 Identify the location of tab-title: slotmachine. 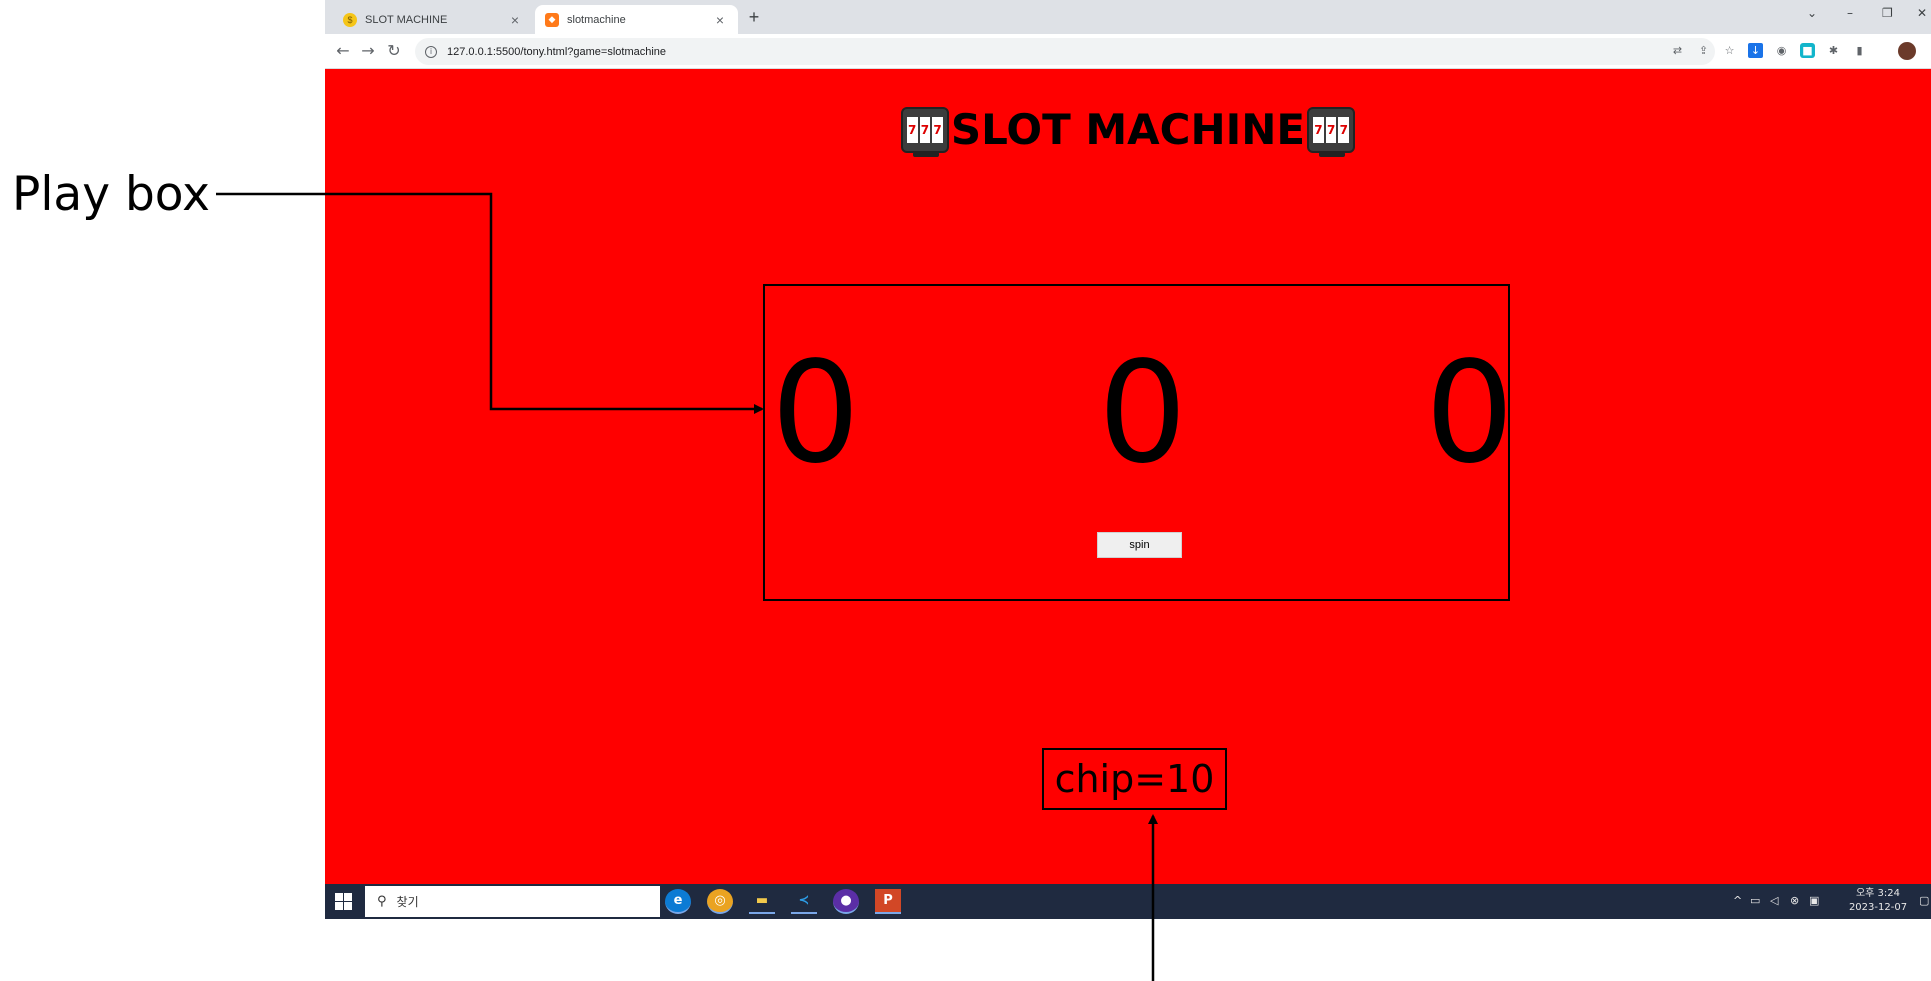
(596, 19).